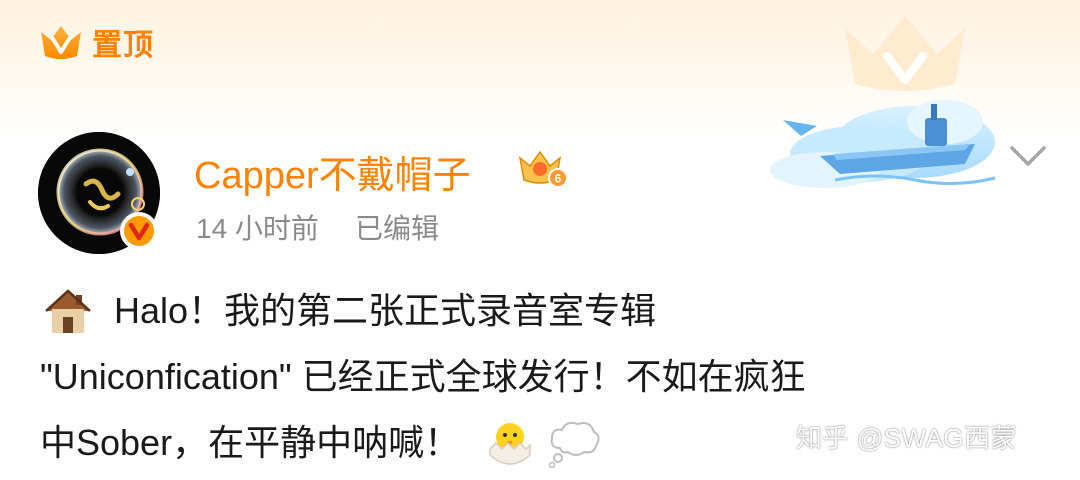  I want to click on pinned-label: 置顶, so click(123, 45).